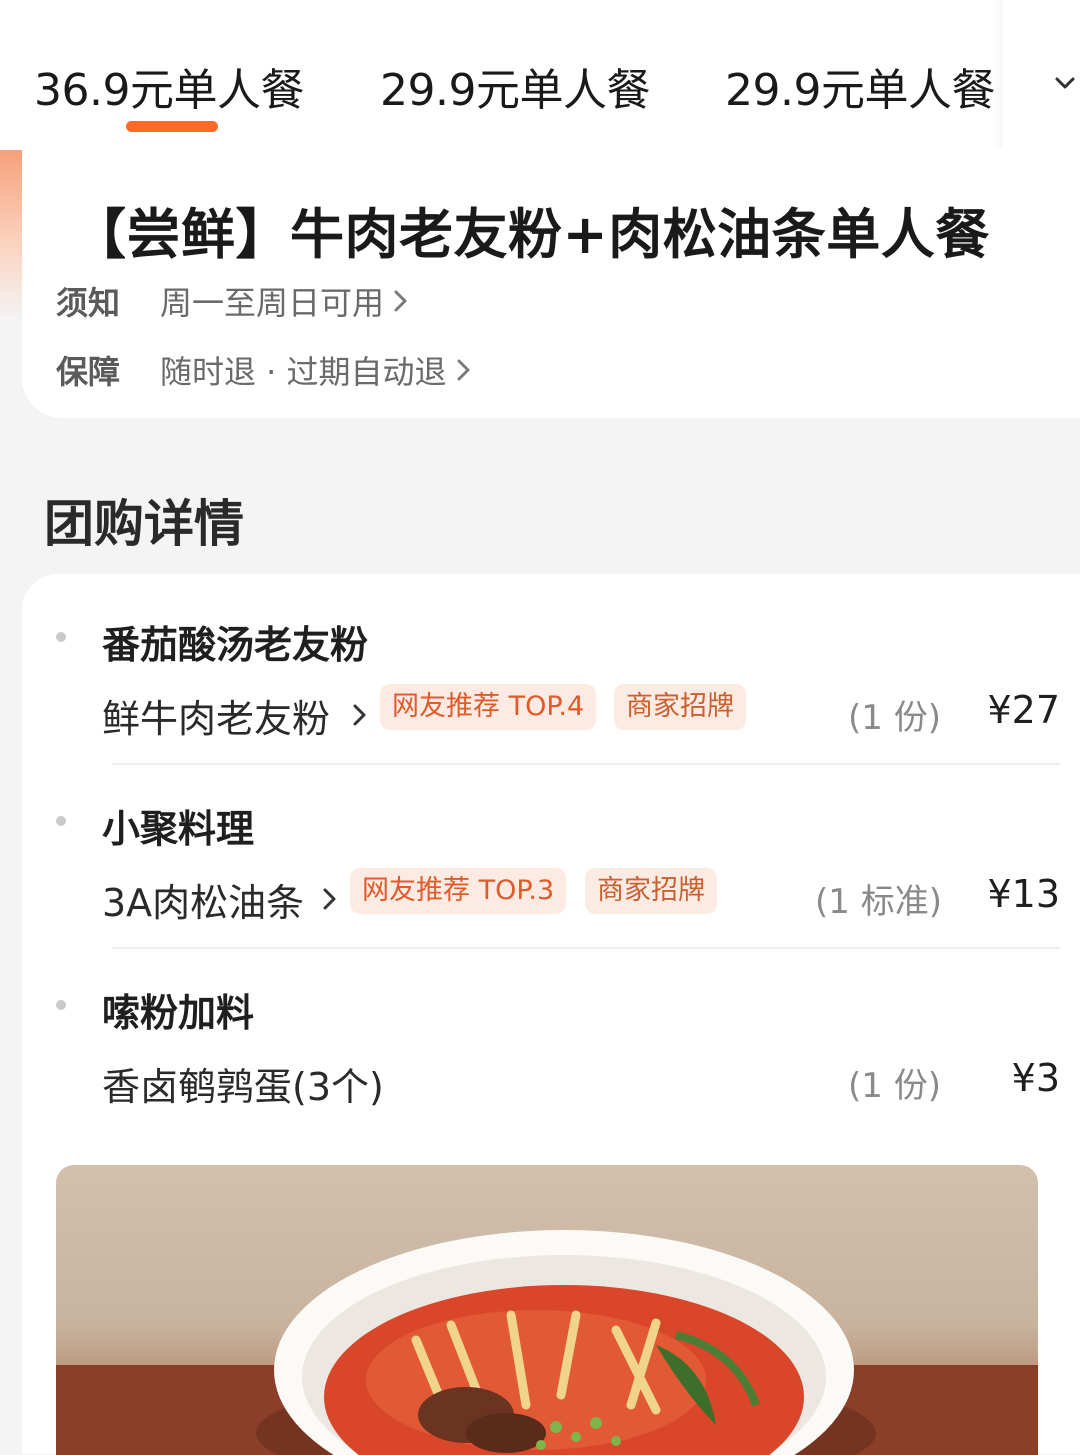  What do you see at coordinates (547, 1342) in the screenshot?
I see `noodle-bowl-image` at bounding box center [547, 1342].